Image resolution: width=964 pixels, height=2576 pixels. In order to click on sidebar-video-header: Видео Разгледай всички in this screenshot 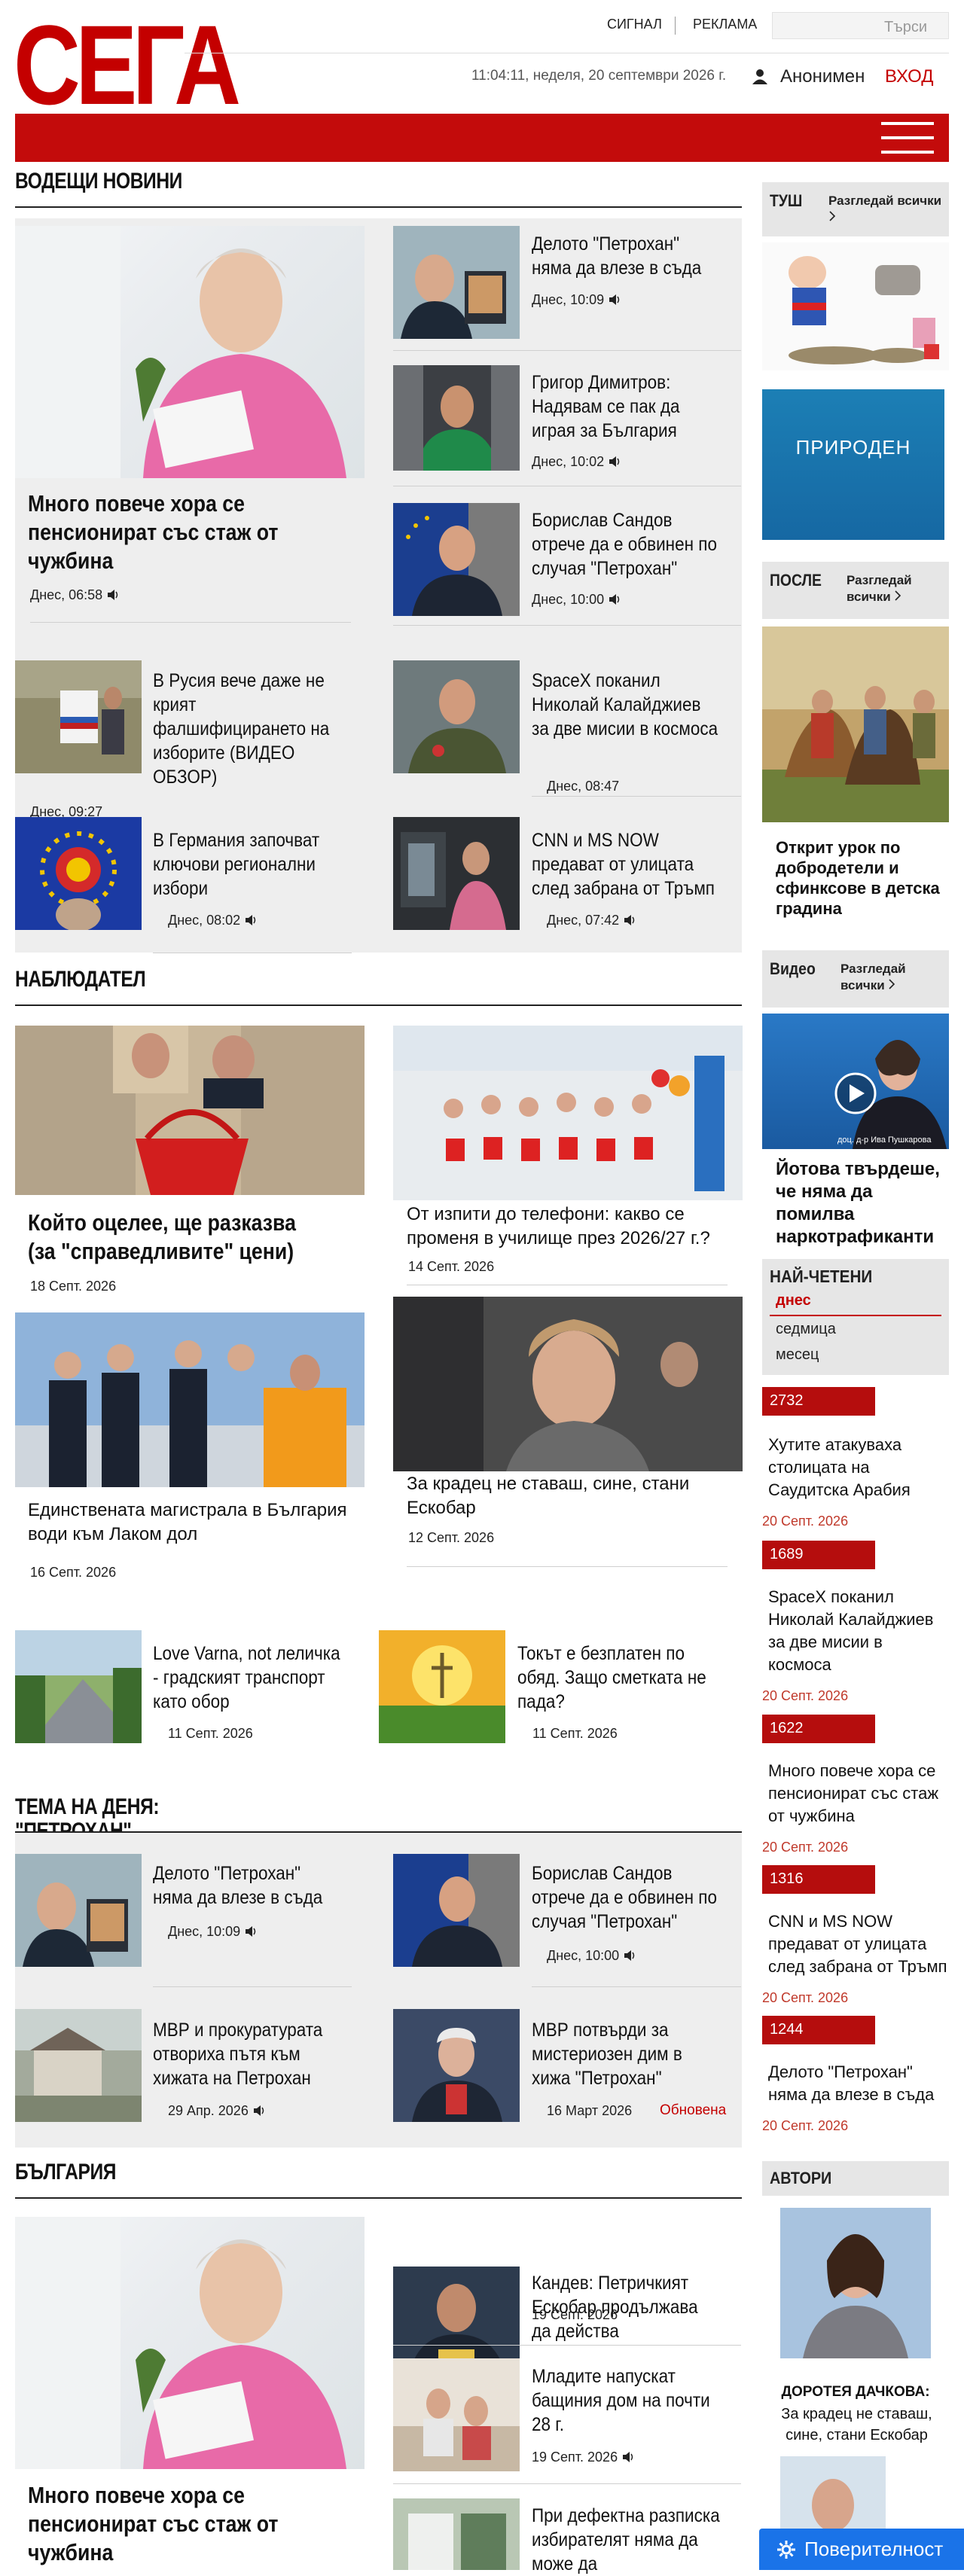, I will do `click(855, 979)`.